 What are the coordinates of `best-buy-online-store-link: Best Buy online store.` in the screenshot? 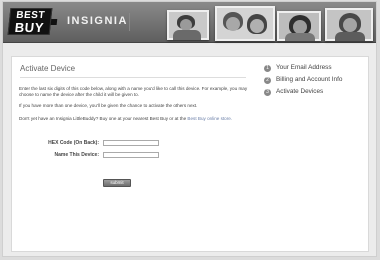 It's located at (209, 118).